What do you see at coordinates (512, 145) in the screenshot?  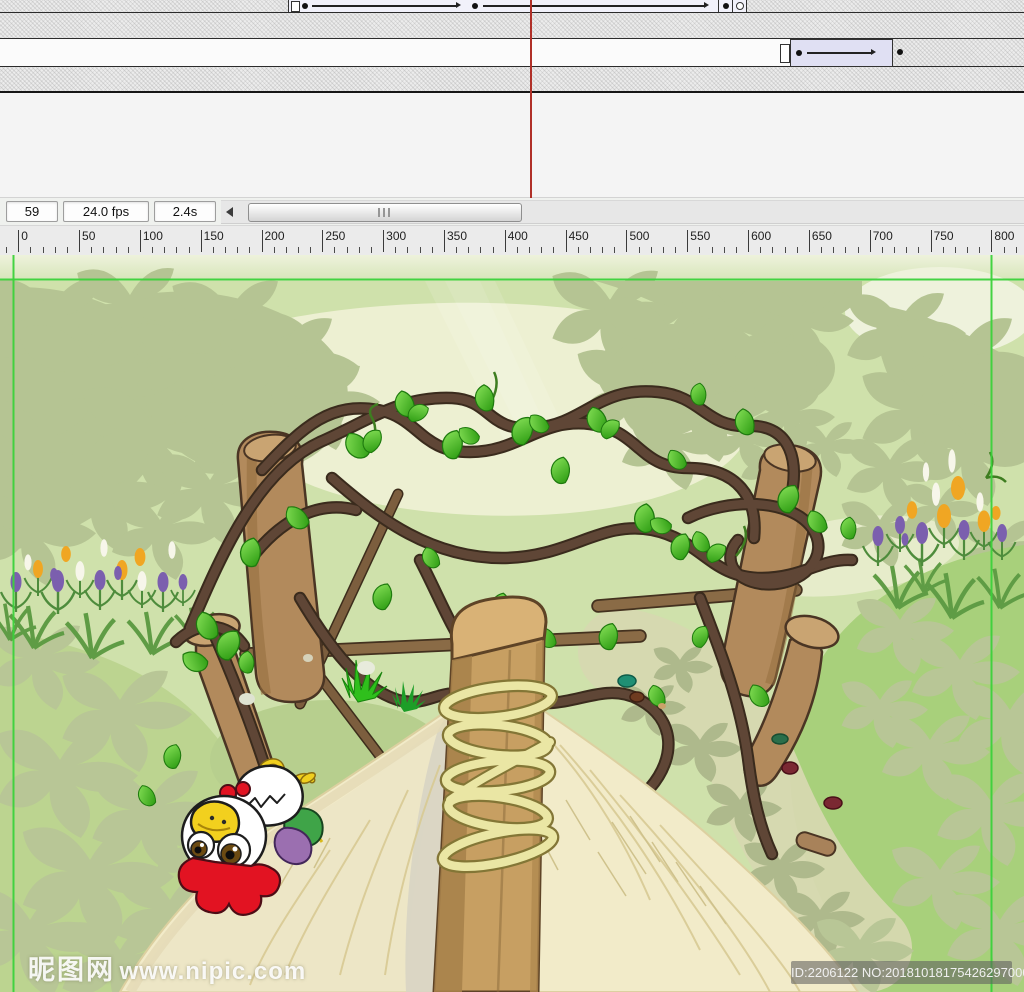 I see `timeline-empty-area` at bounding box center [512, 145].